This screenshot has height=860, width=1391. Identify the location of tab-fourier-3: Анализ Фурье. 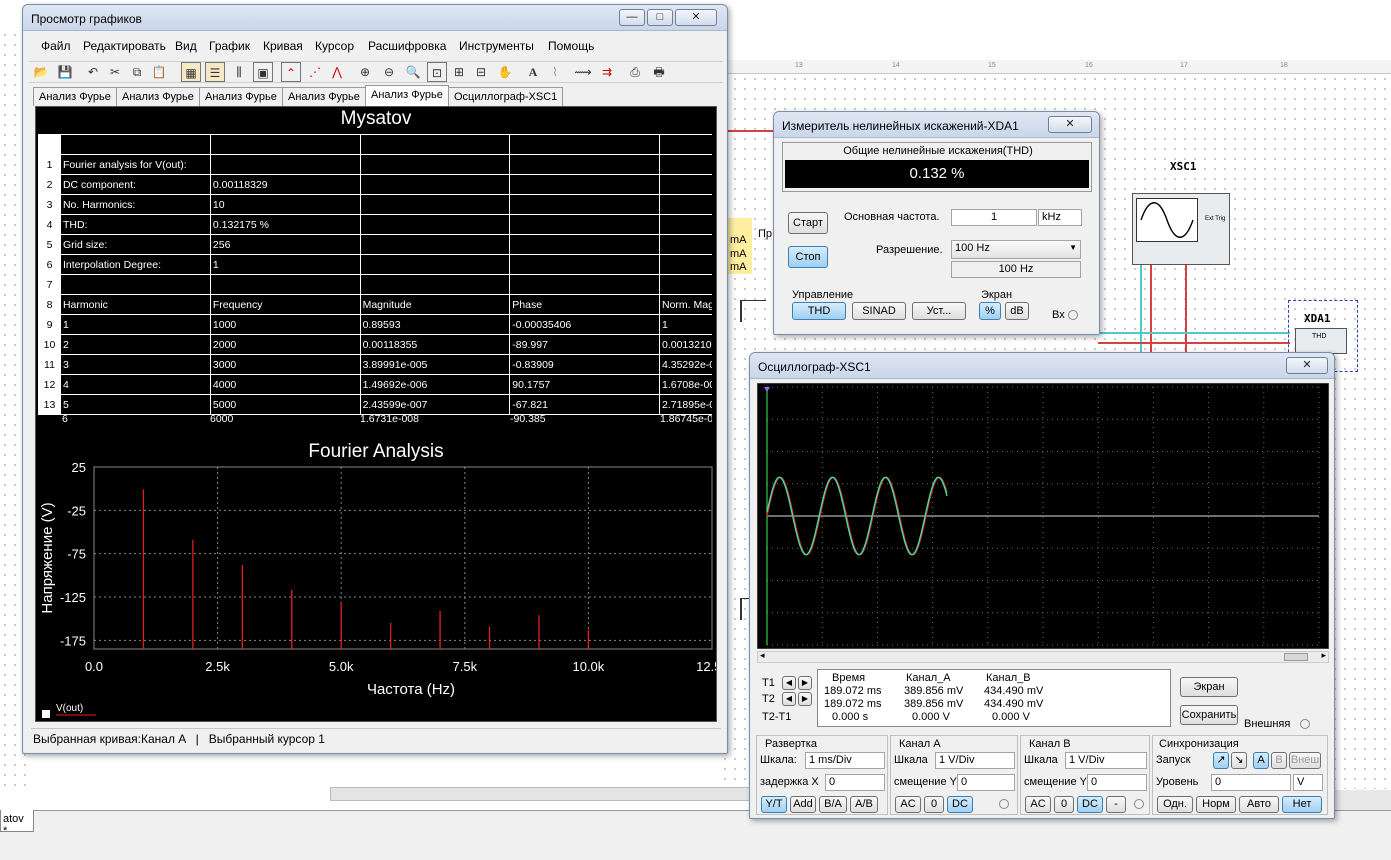
(241, 96).